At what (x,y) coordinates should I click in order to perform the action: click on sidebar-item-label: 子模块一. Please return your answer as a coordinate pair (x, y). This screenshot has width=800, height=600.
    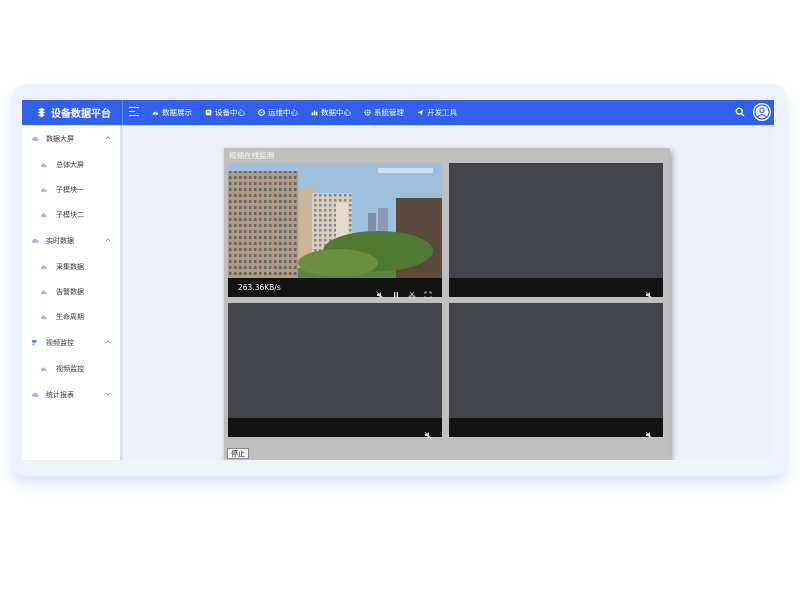
    Looking at the image, I should click on (70, 190).